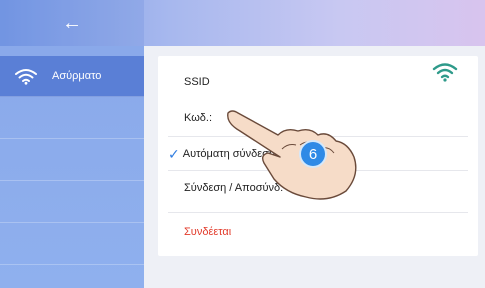 This screenshot has height=288, width=485. I want to click on status-row: Συνδέεται, so click(318, 232).